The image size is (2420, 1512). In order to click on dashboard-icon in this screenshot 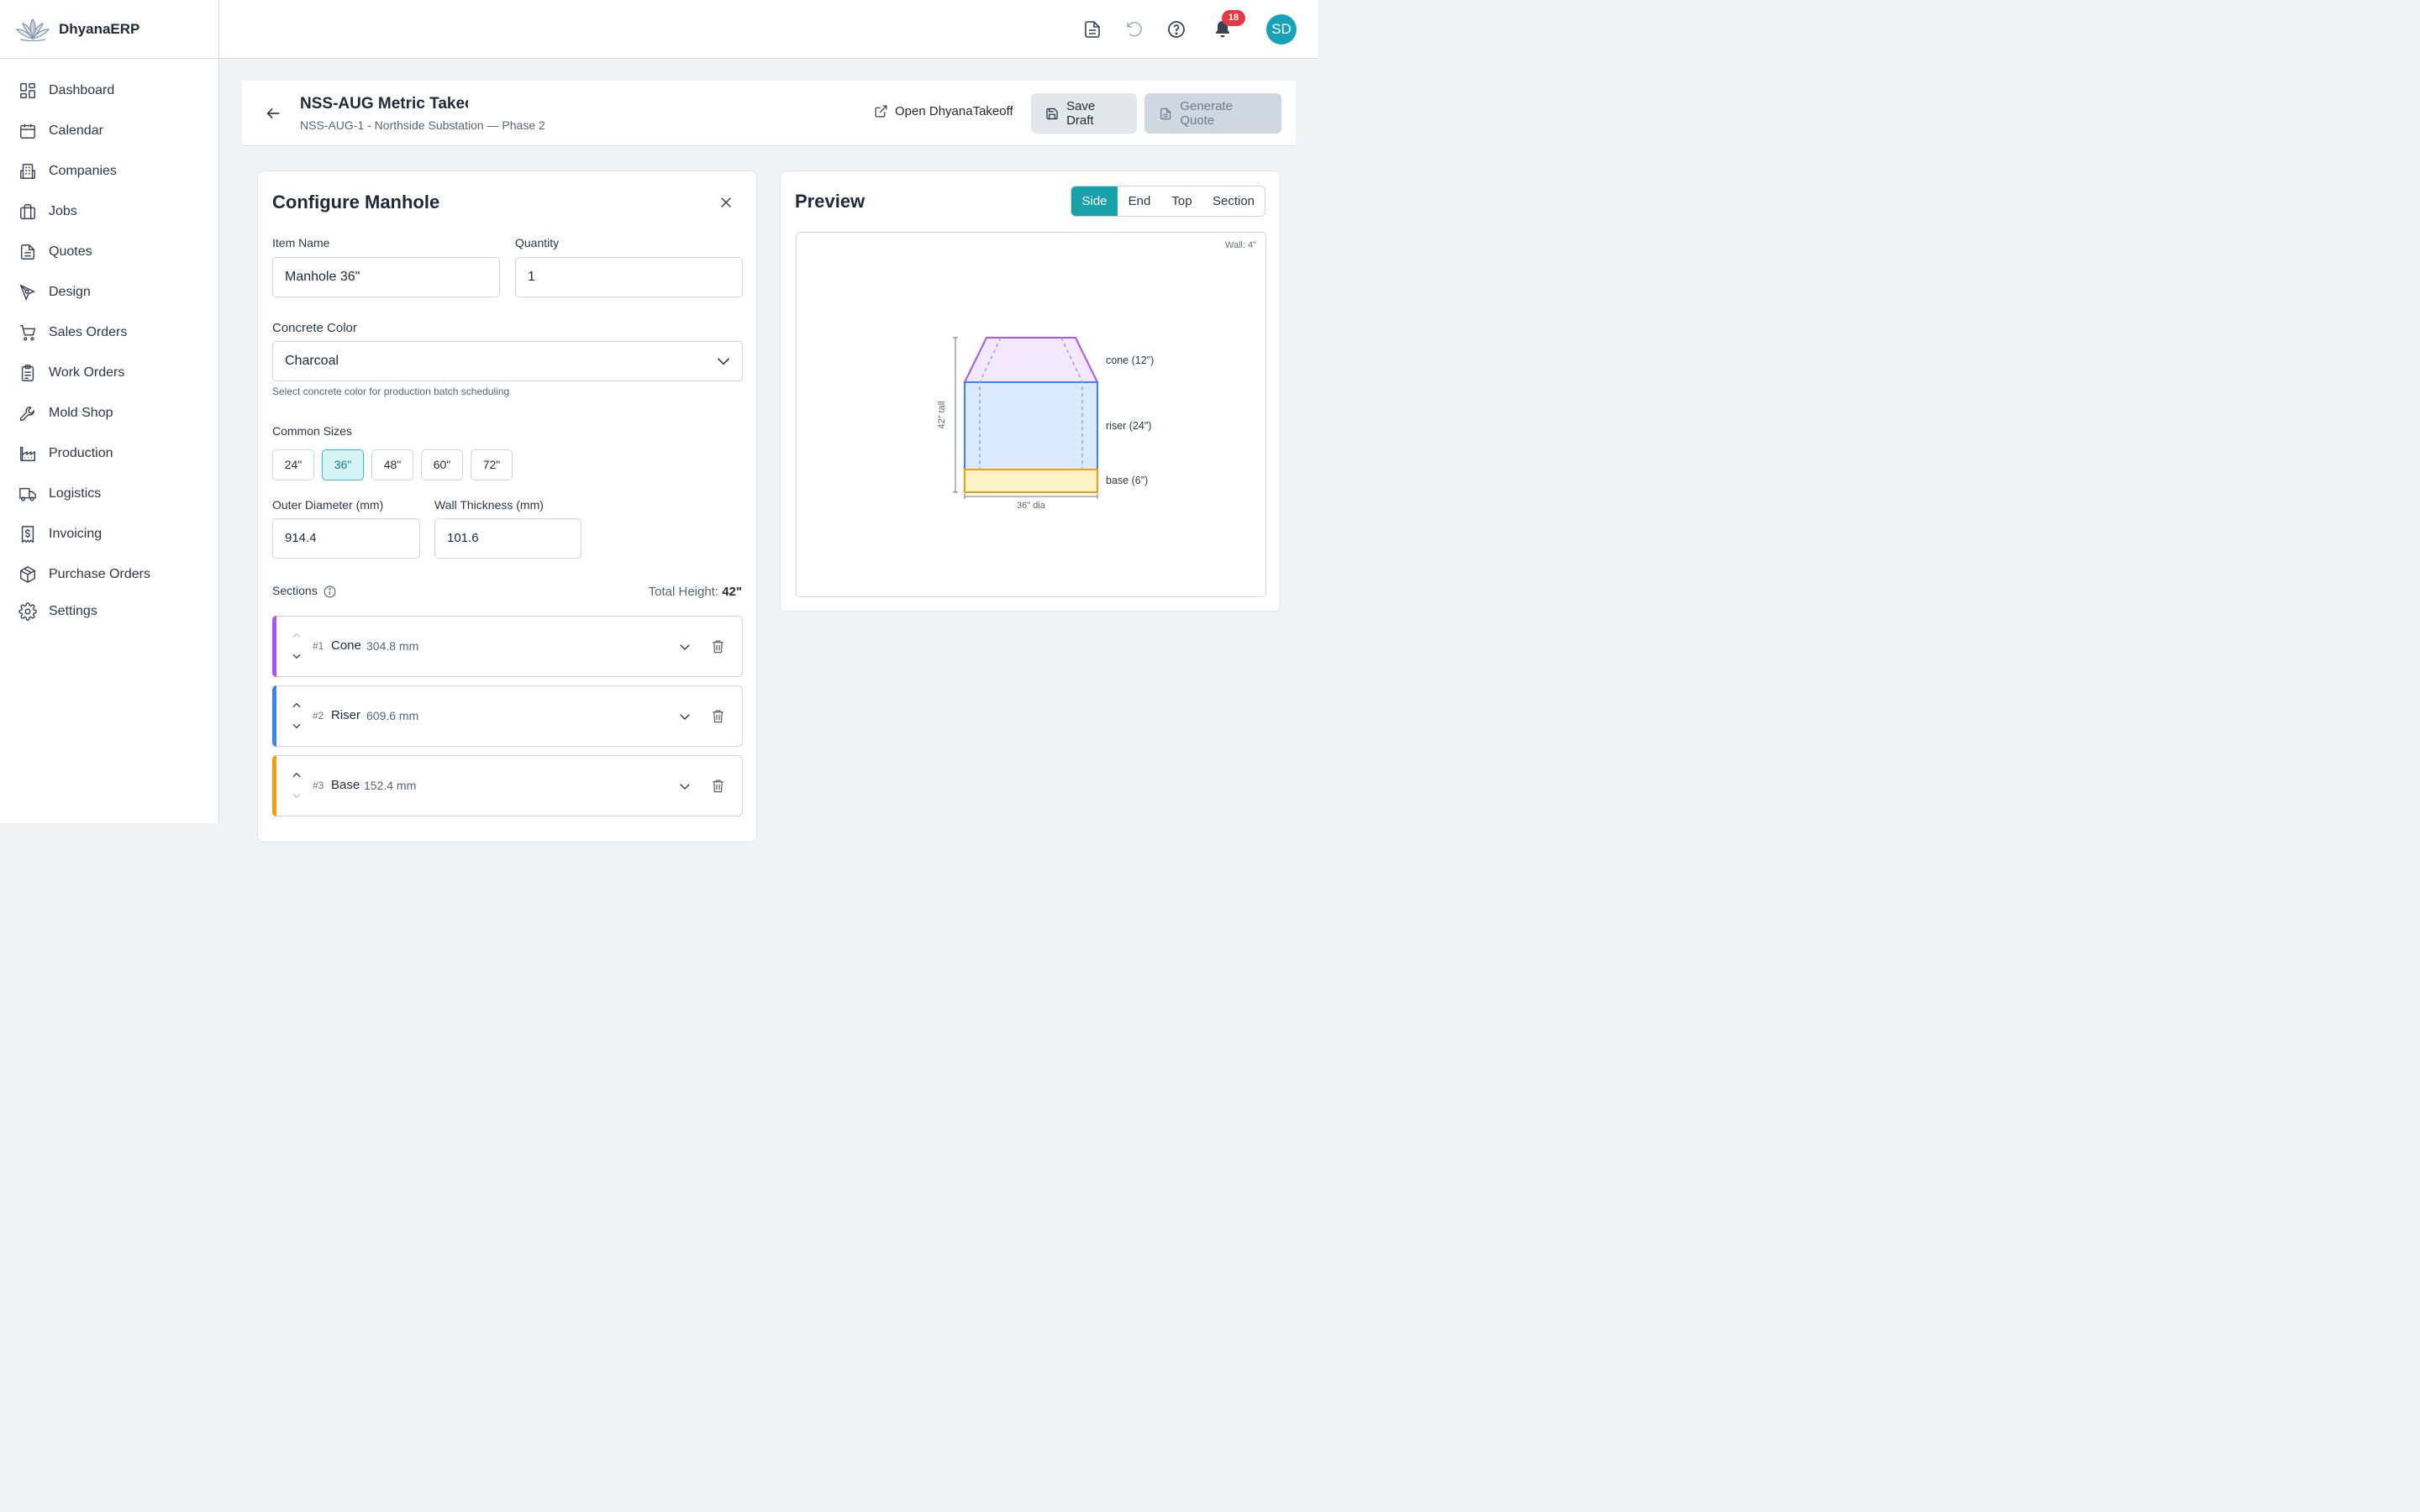, I will do `click(27, 90)`.